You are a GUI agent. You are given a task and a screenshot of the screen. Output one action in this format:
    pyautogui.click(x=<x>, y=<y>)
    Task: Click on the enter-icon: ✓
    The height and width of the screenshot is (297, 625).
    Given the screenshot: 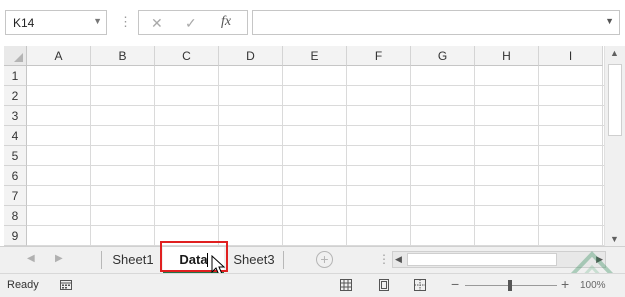 What is the action you would take?
    pyautogui.click(x=191, y=23)
    